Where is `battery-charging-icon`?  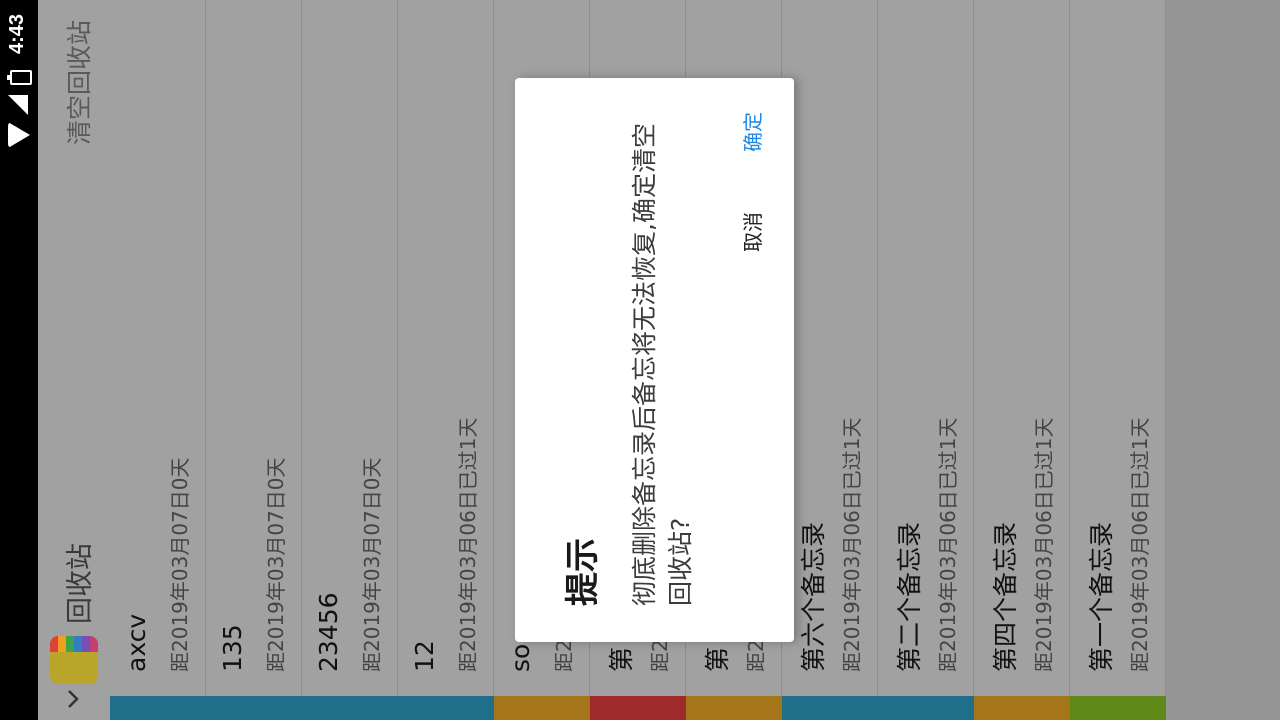 battery-charging-icon is located at coordinates (21, 77).